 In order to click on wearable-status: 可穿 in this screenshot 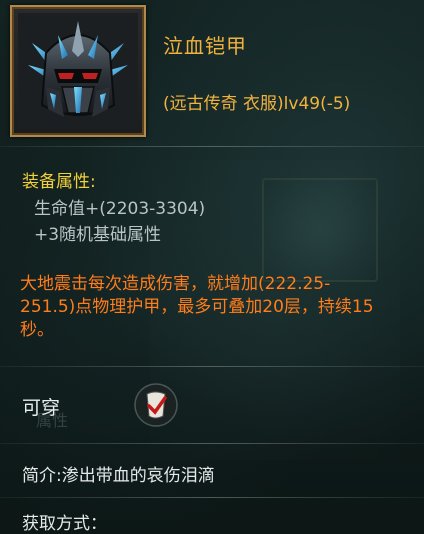, I will do `click(41, 408)`.